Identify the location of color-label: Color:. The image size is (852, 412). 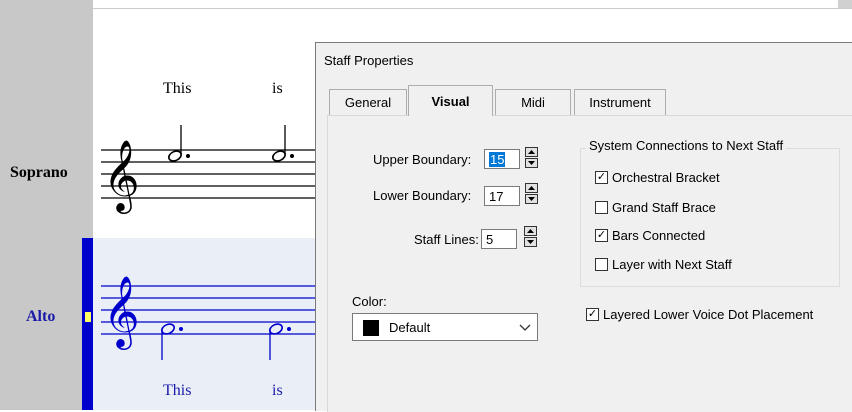
(369, 301).